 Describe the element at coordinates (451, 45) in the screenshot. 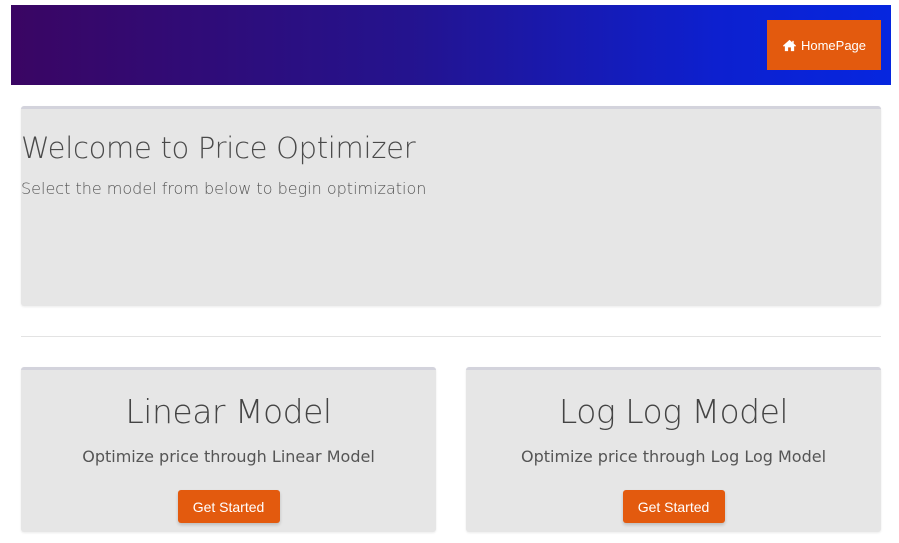

I see `top-navbar: HomePage` at that location.